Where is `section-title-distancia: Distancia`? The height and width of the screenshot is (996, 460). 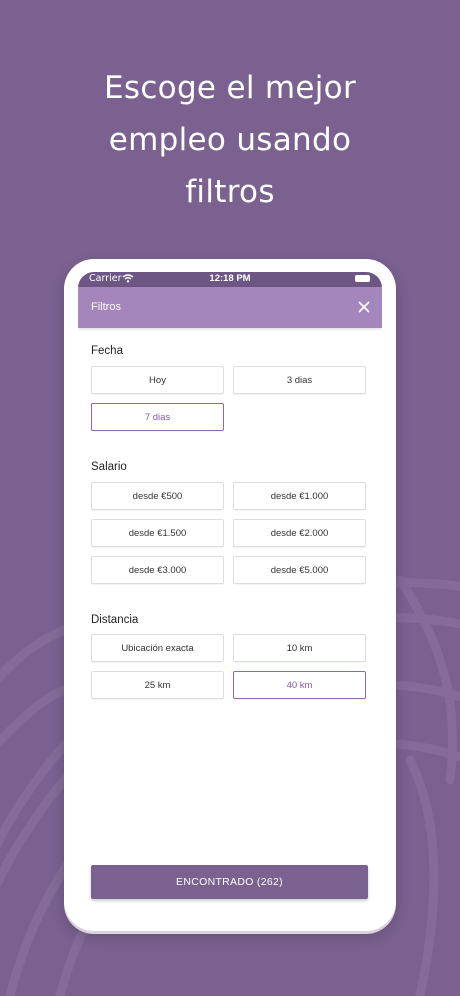 section-title-distancia: Distancia is located at coordinates (115, 620).